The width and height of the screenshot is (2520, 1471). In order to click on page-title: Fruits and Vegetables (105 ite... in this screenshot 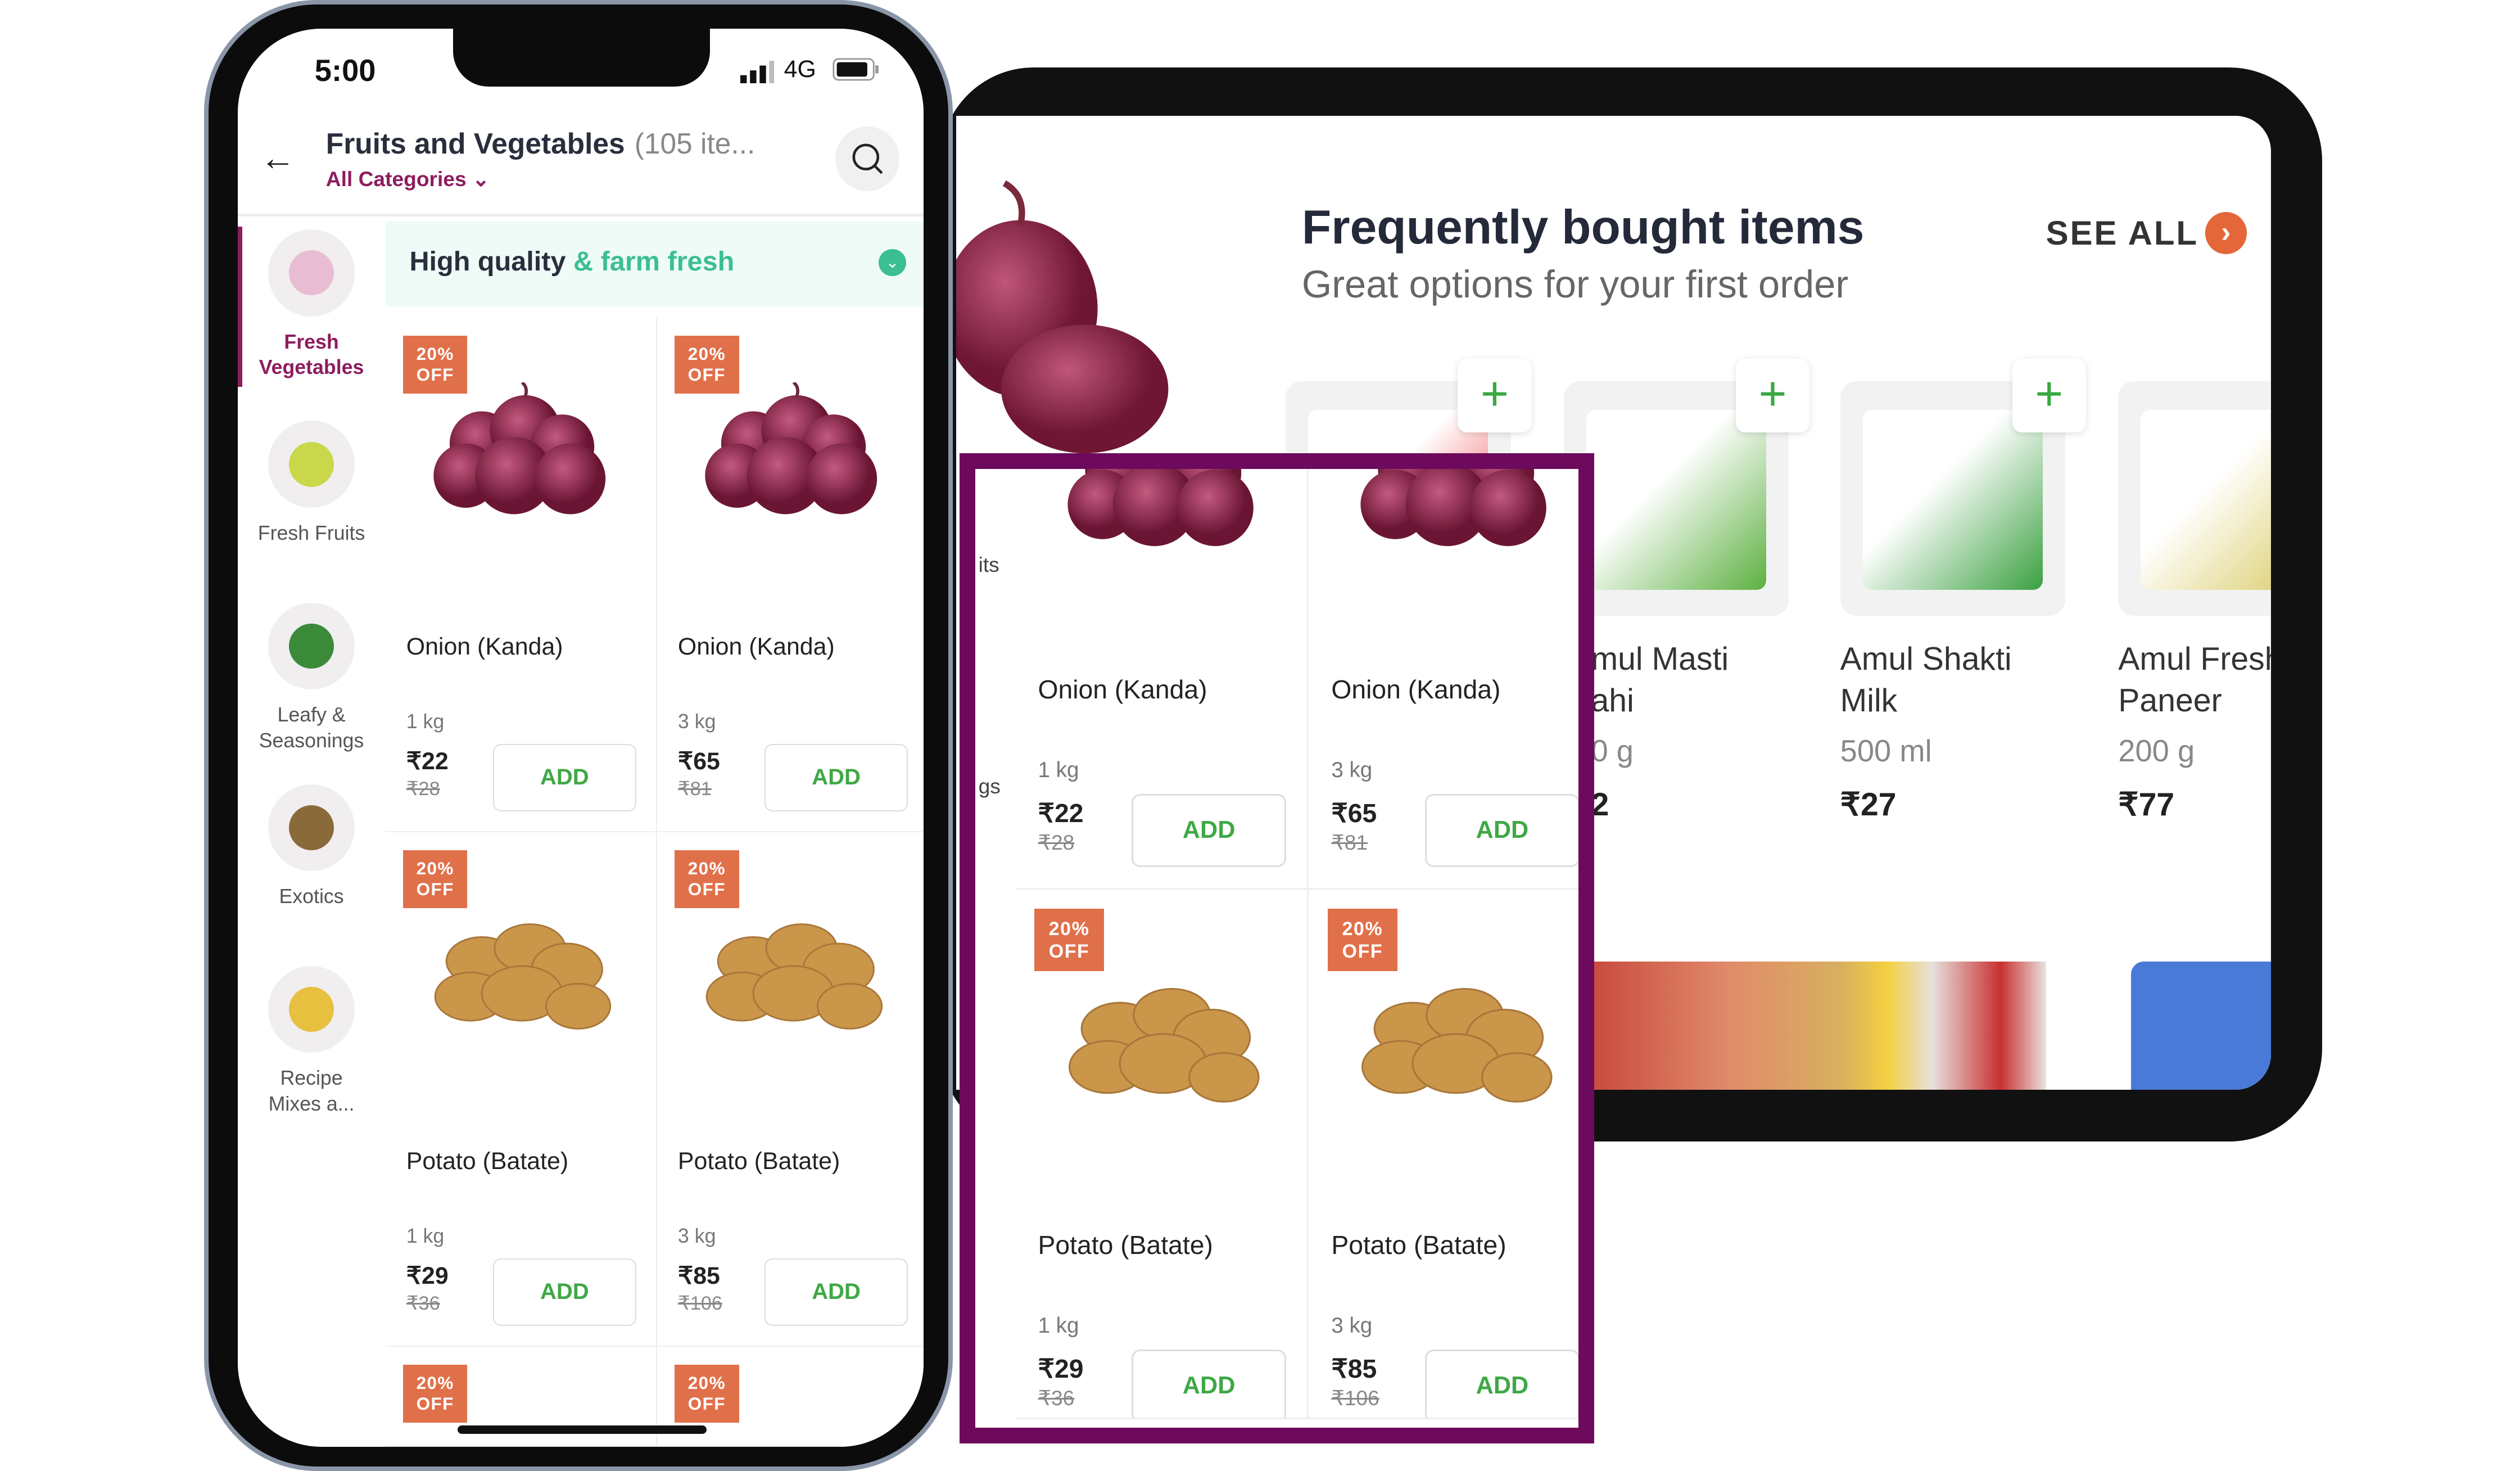, I will do `click(540, 143)`.